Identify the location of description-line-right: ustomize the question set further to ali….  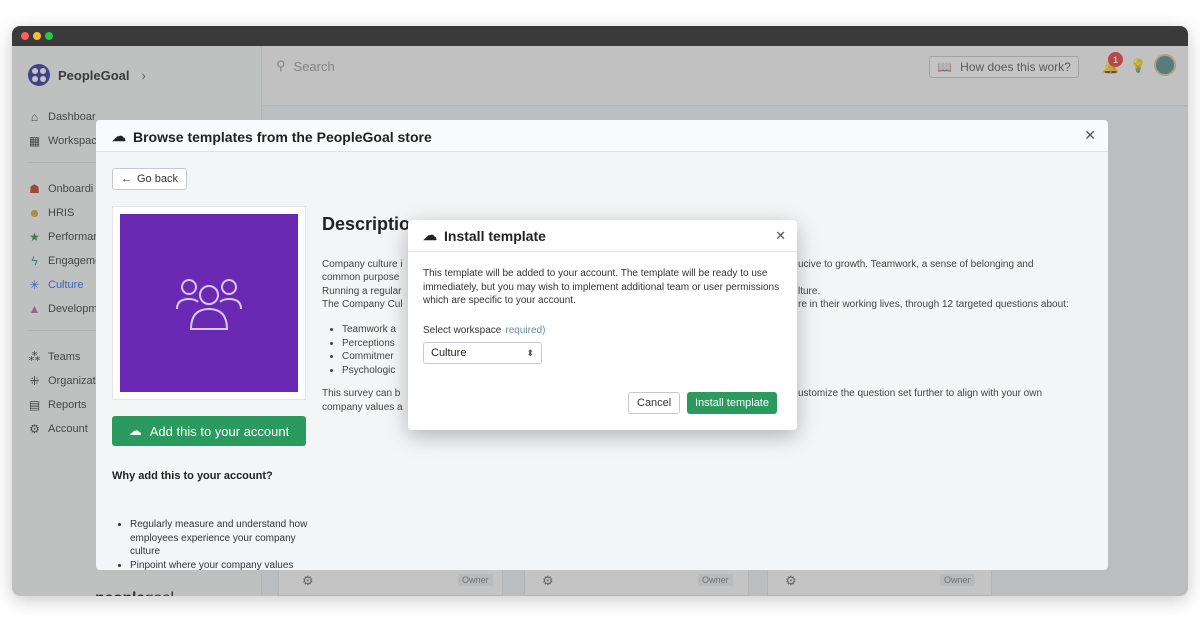
(920, 393).